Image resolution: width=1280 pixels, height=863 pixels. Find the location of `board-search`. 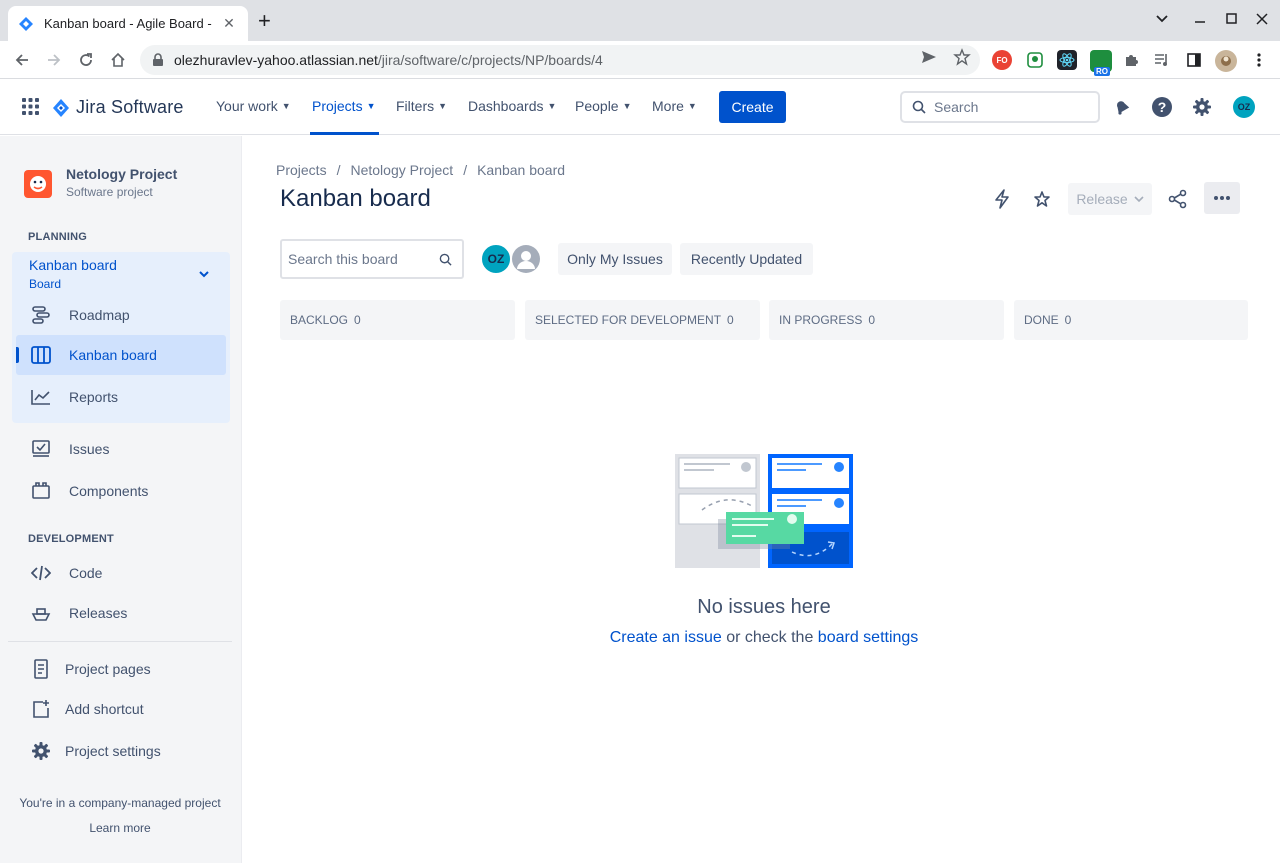

board-search is located at coordinates (372, 259).